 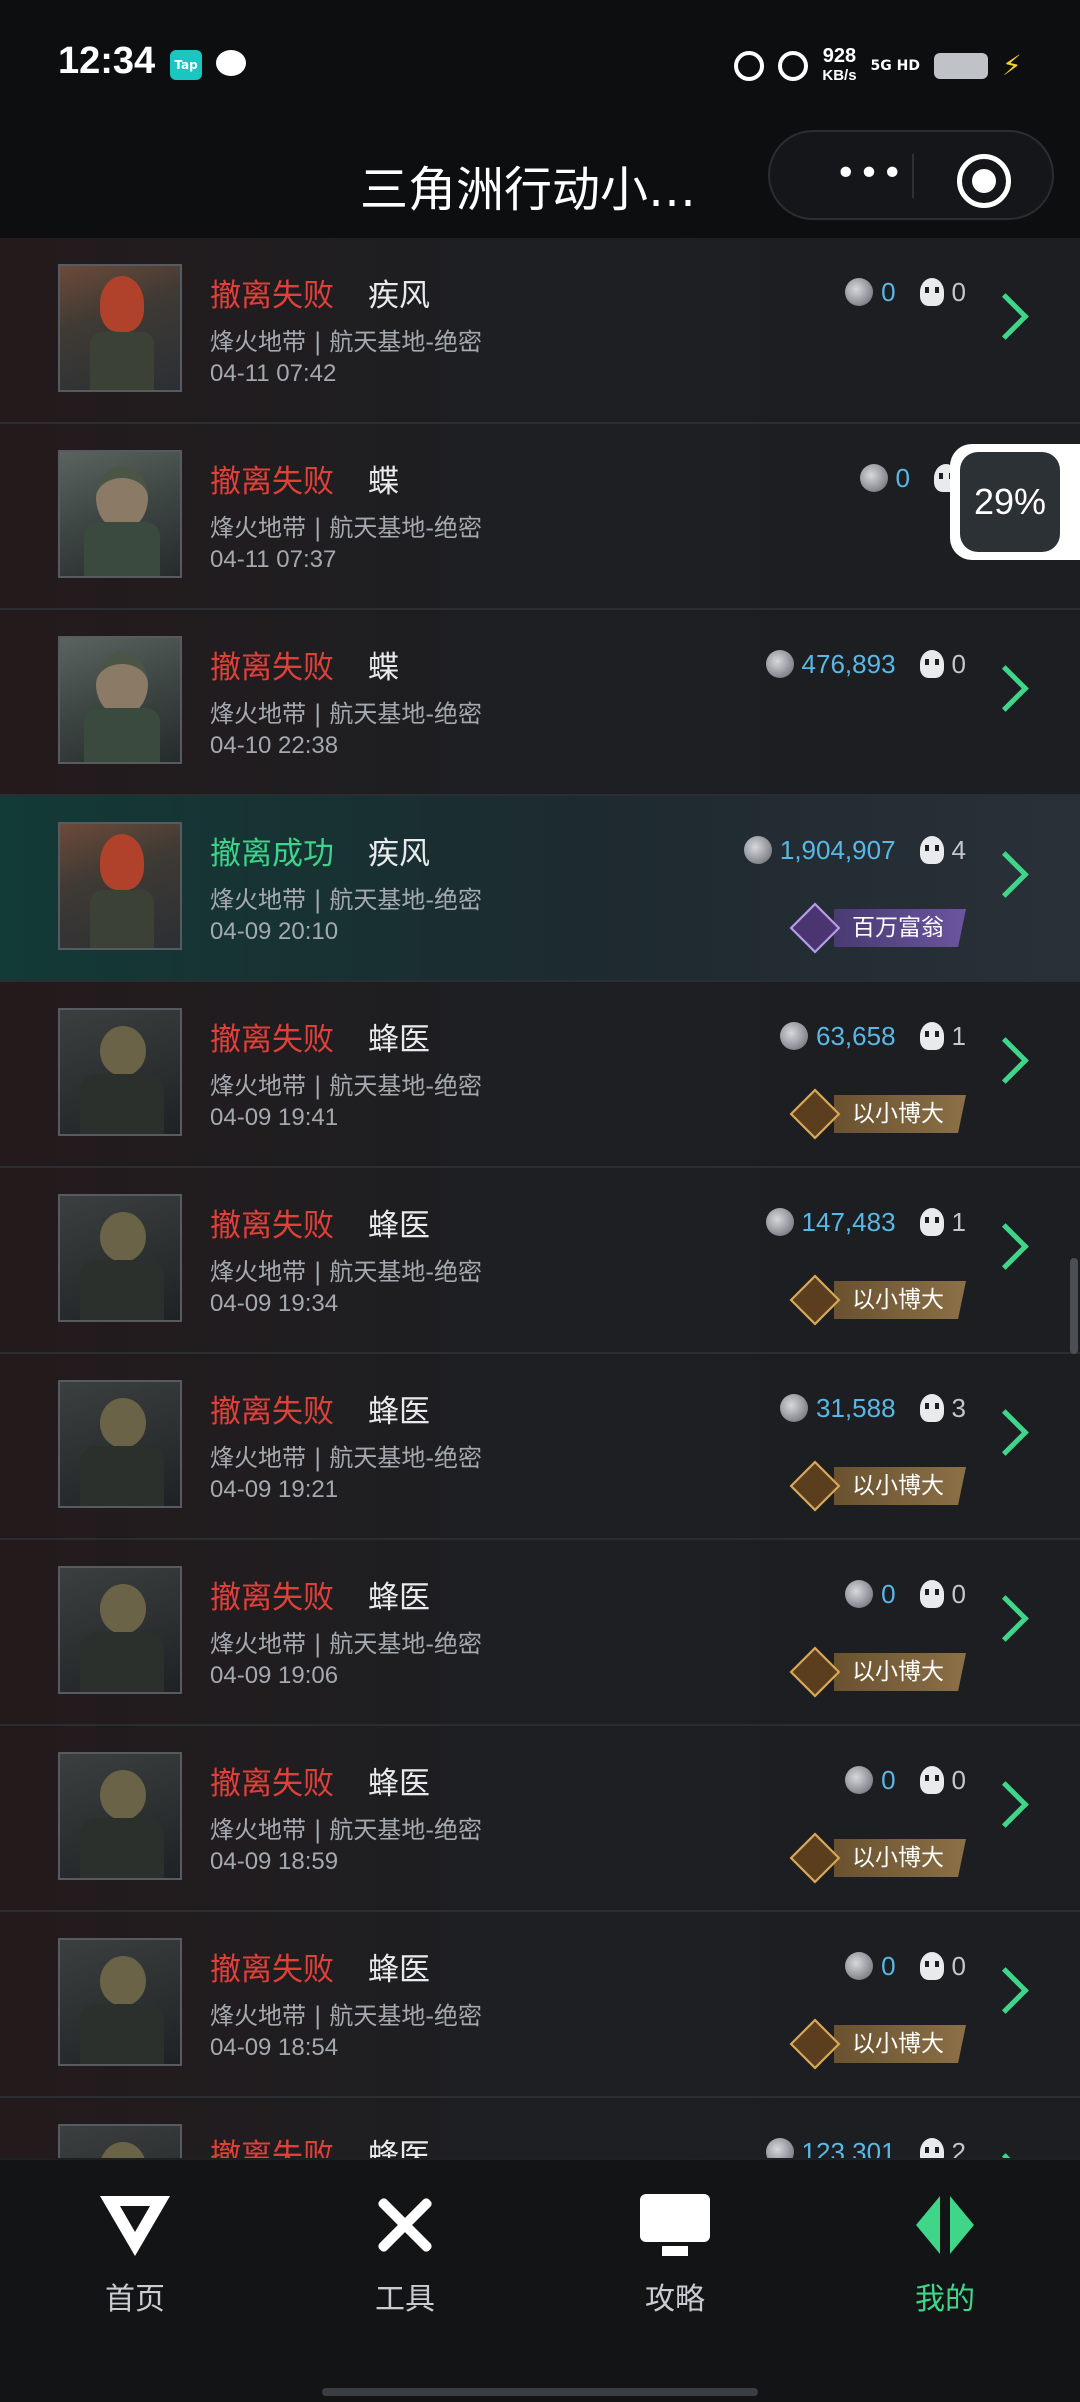 I want to click on battery-icon, so click(x=961, y=66).